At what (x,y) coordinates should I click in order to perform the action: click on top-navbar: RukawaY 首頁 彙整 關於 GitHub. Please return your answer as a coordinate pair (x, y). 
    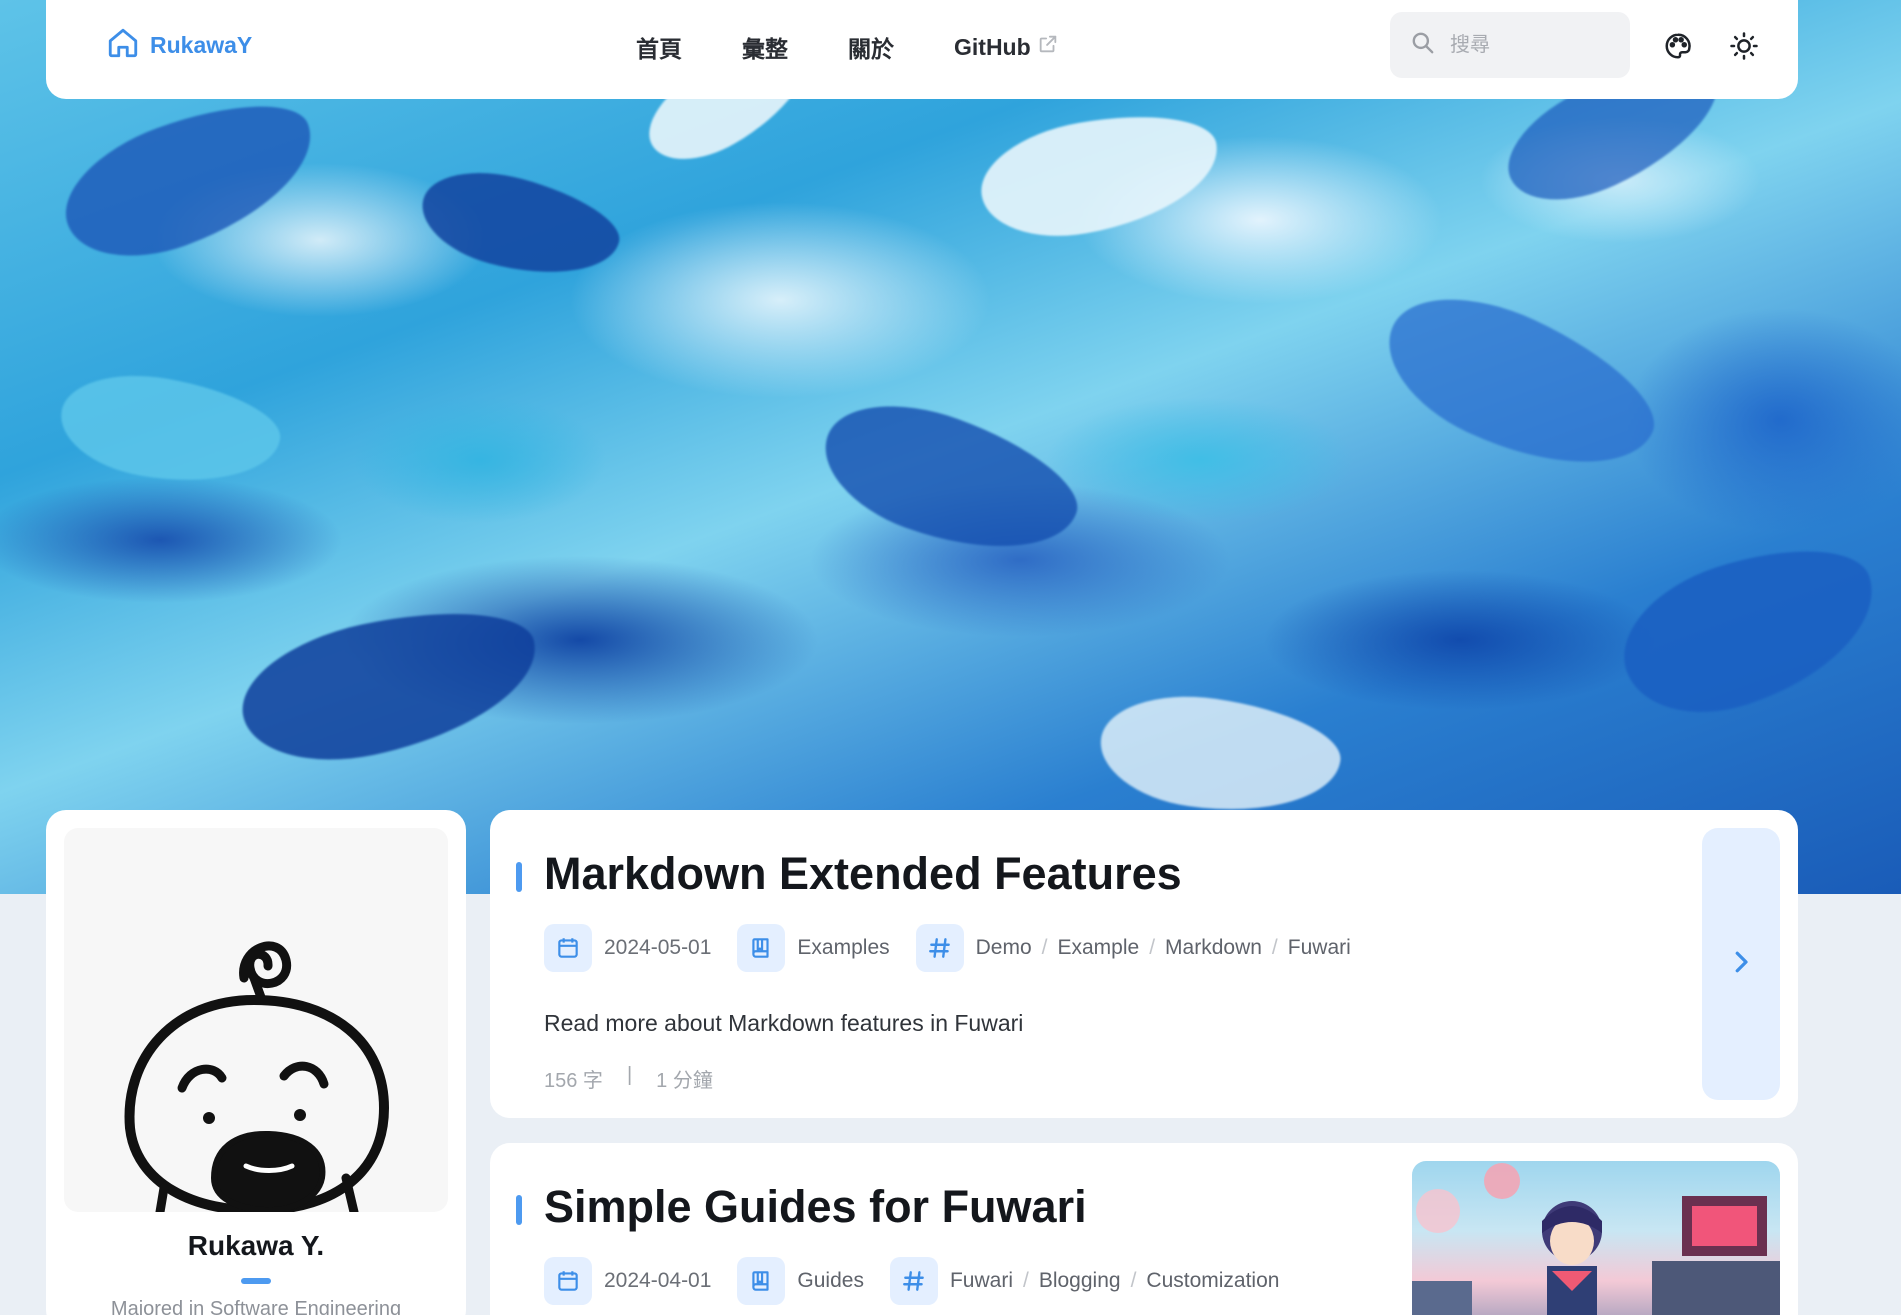
    Looking at the image, I should click on (922, 49).